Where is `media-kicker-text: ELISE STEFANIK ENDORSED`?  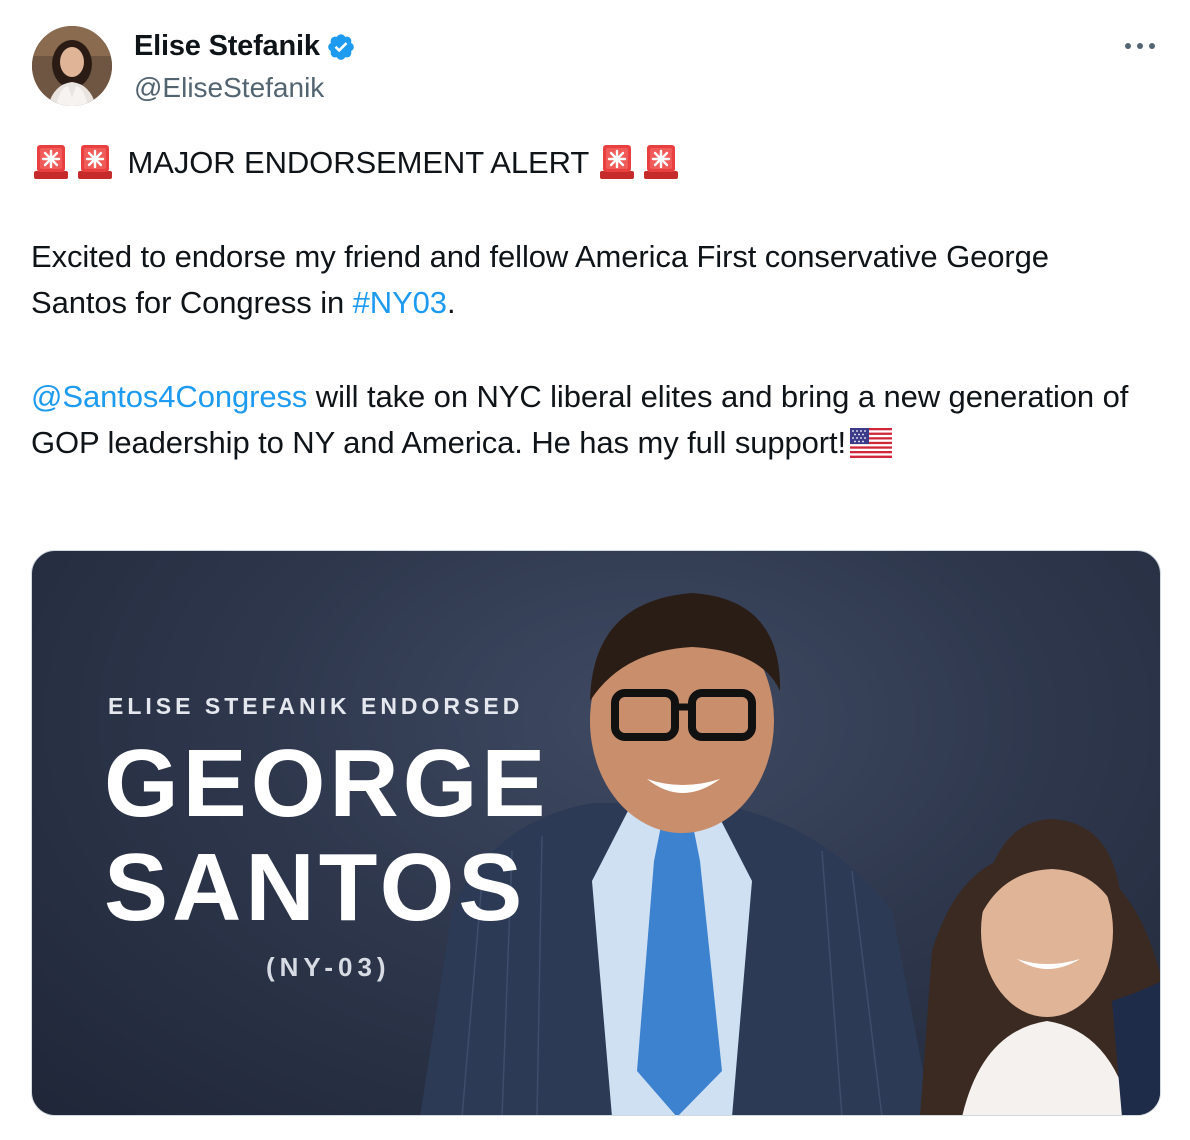
media-kicker-text: ELISE STEFANIK ENDORSED is located at coordinates (316, 706).